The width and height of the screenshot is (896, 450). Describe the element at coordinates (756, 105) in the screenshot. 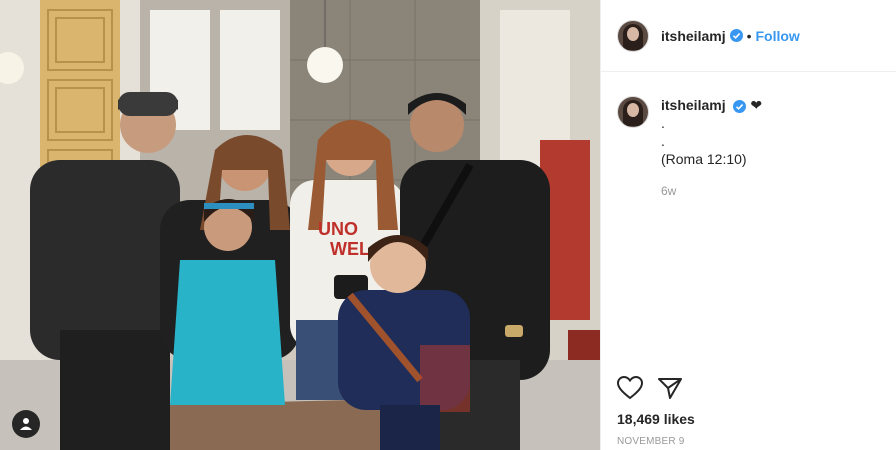

I see `caption-heart-emoji: ❤` at that location.